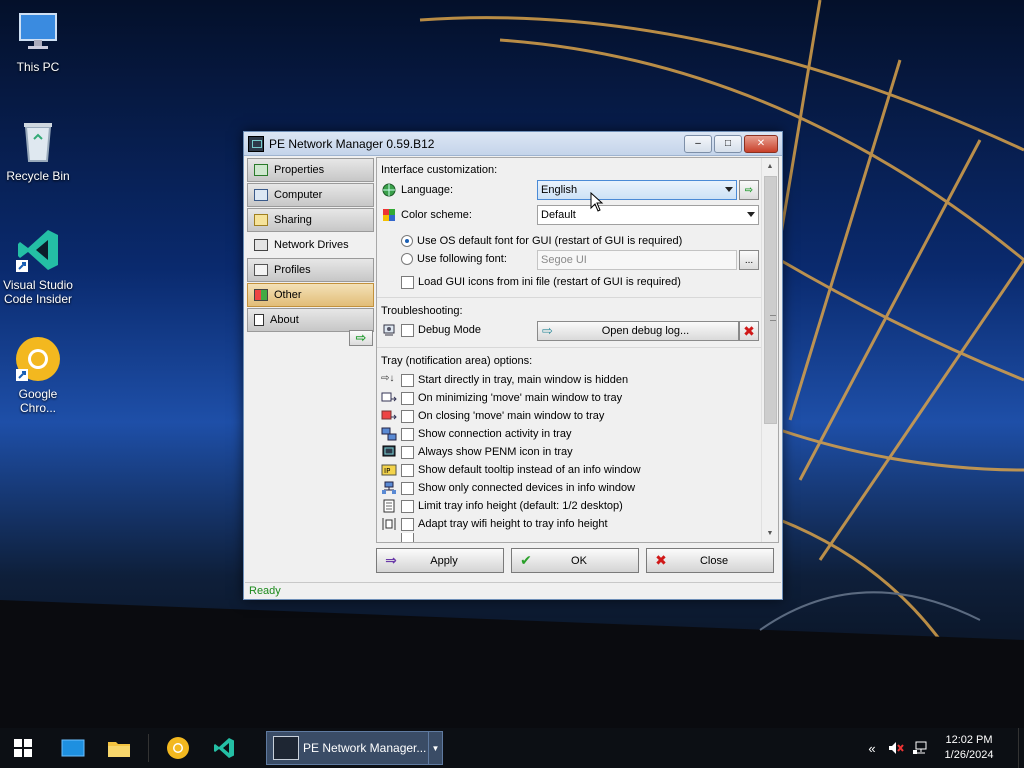  I want to click on profiles-icon, so click(261, 270).